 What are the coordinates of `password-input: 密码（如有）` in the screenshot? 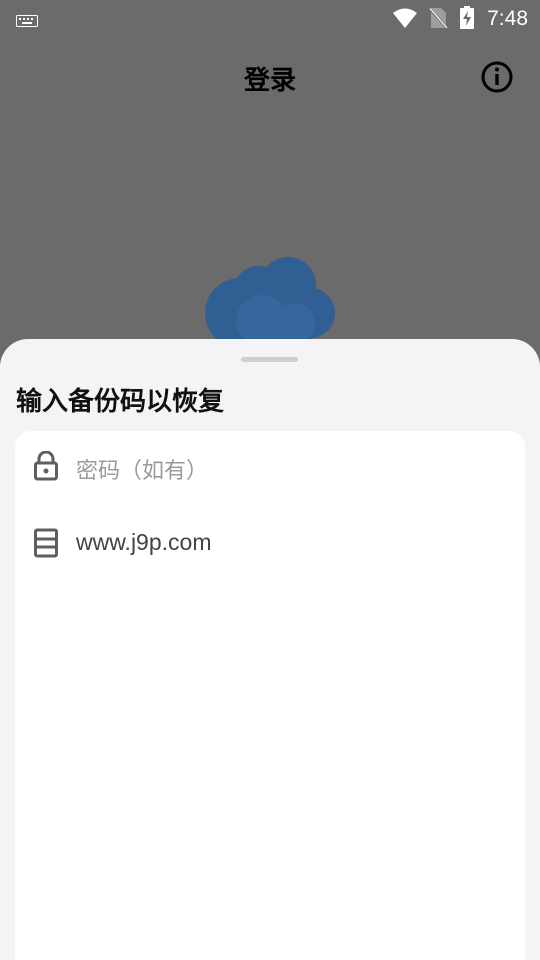 It's located at (142, 469).